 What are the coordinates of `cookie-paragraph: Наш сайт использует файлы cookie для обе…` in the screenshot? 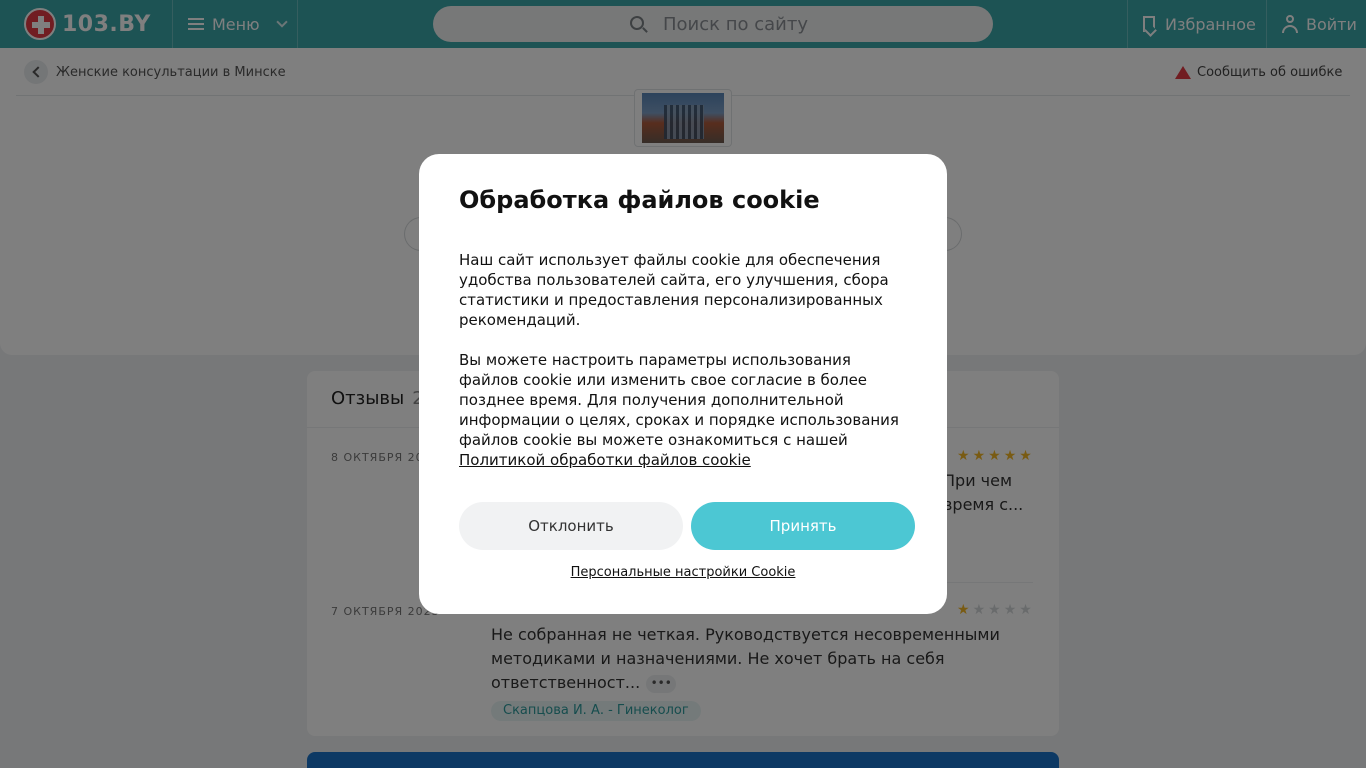 It's located at (674, 290).